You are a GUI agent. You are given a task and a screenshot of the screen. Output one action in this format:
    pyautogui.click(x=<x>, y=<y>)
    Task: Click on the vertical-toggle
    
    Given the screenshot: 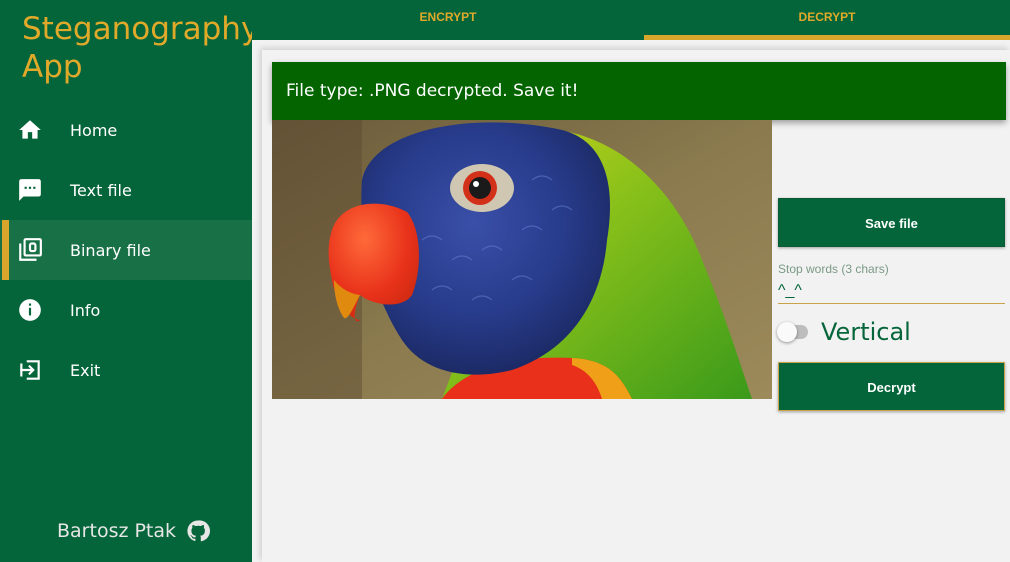 What is the action you would take?
    pyautogui.click(x=792, y=332)
    